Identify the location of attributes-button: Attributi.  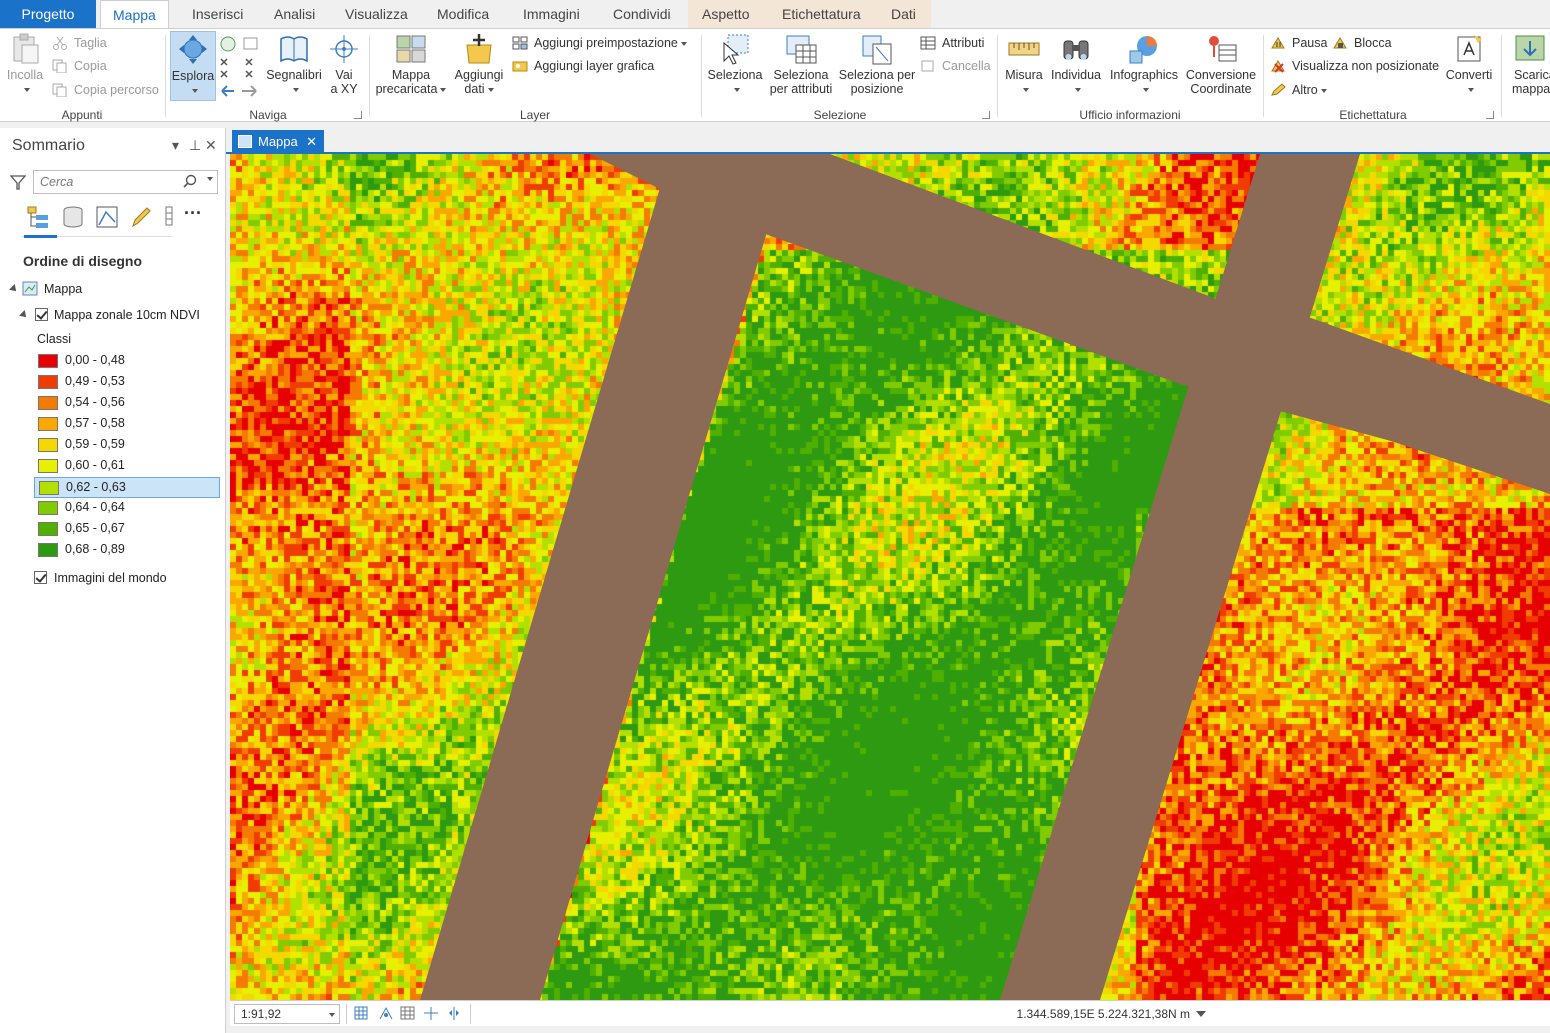
(952, 43).